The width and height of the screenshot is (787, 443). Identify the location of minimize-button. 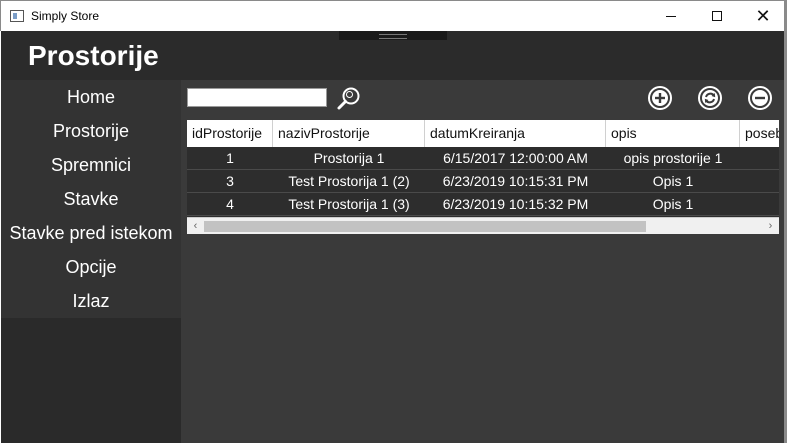
(671, 16).